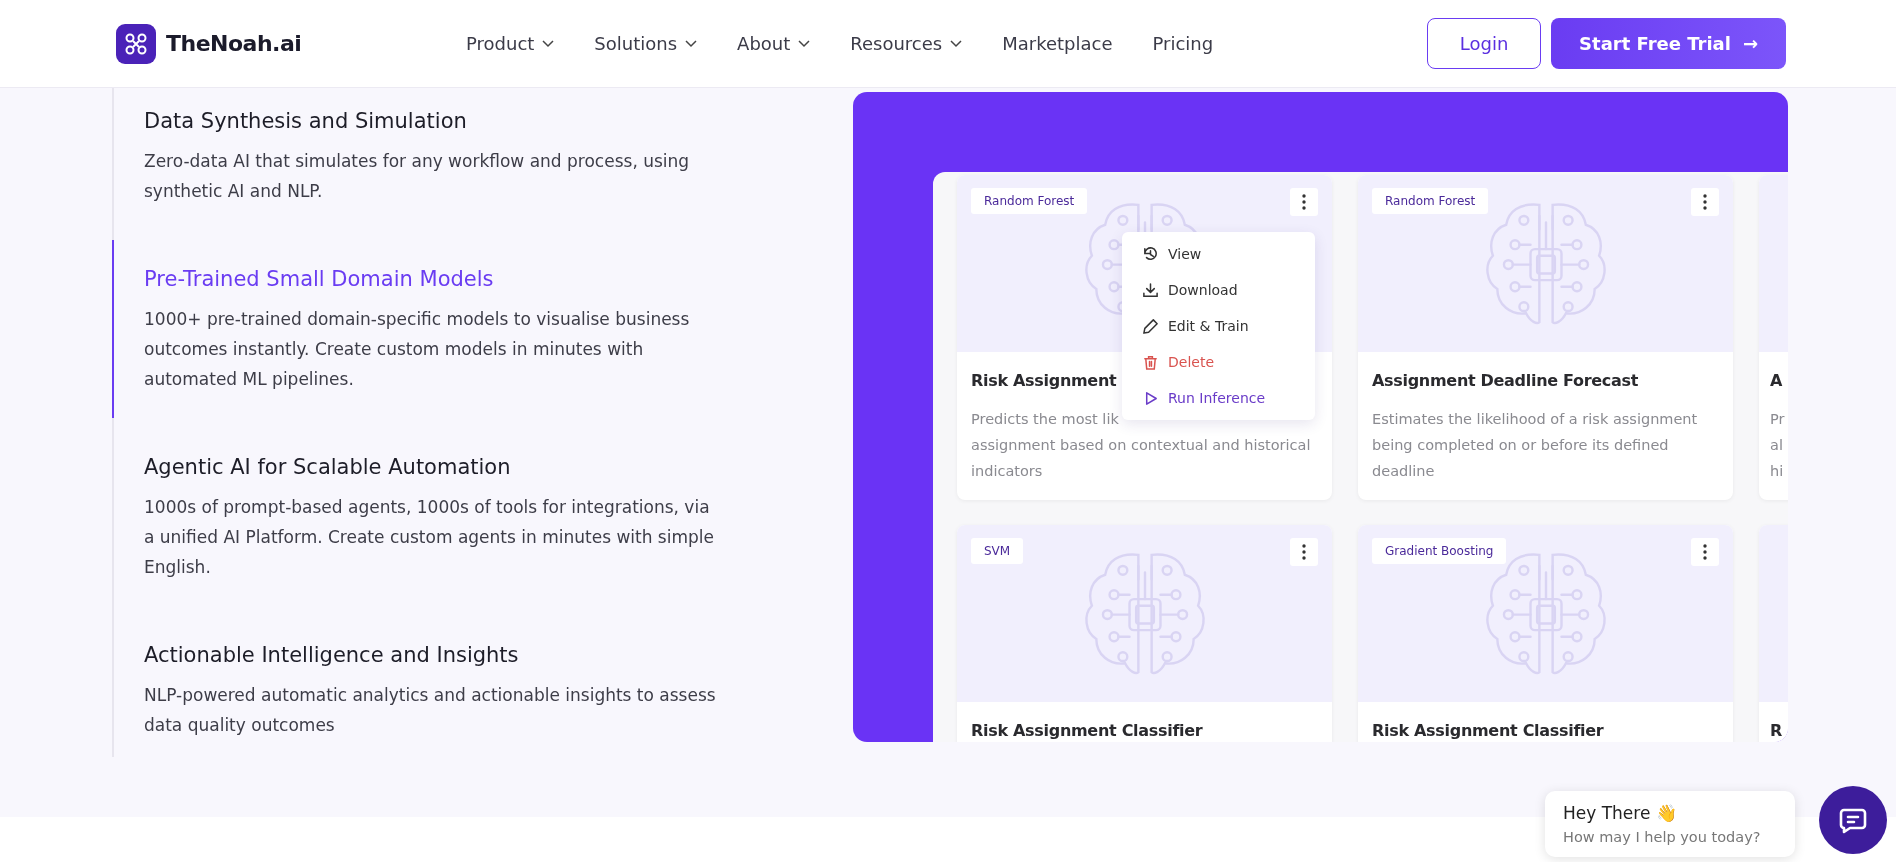 Image resolution: width=1896 pixels, height=862 pixels. Describe the element at coordinates (1484, 43) in the screenshot. I see `login-button: Login` at that location.